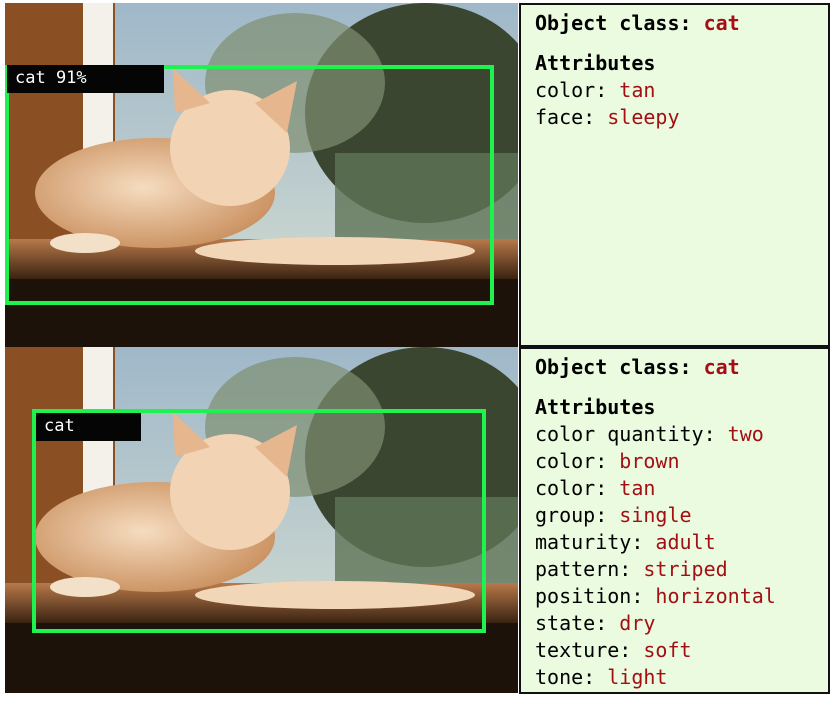 Image resolution: width=834 pixels, height=701 pixels. I want to click on attribute-item: position: horizontal, so click(681, 596).